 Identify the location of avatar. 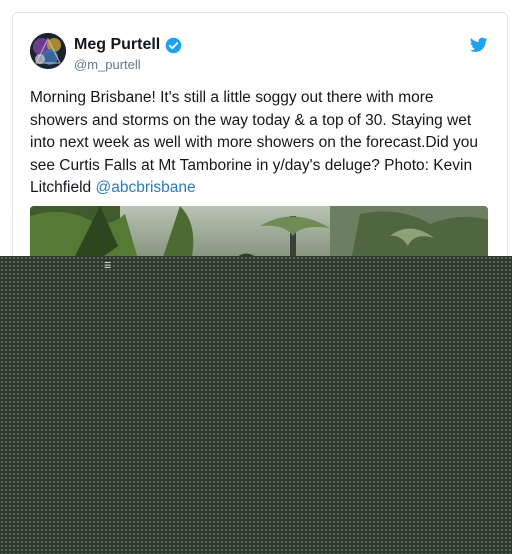
(48, 51).